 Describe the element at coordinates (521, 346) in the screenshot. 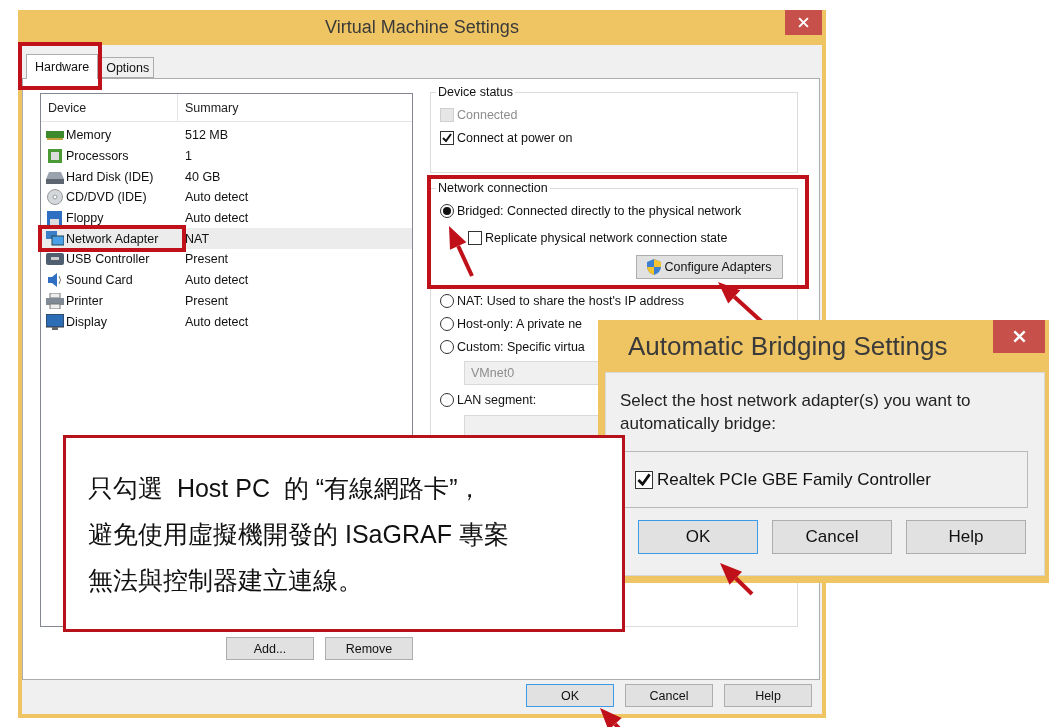

I see `radio-label: Custom: Specific virtua` at that location.